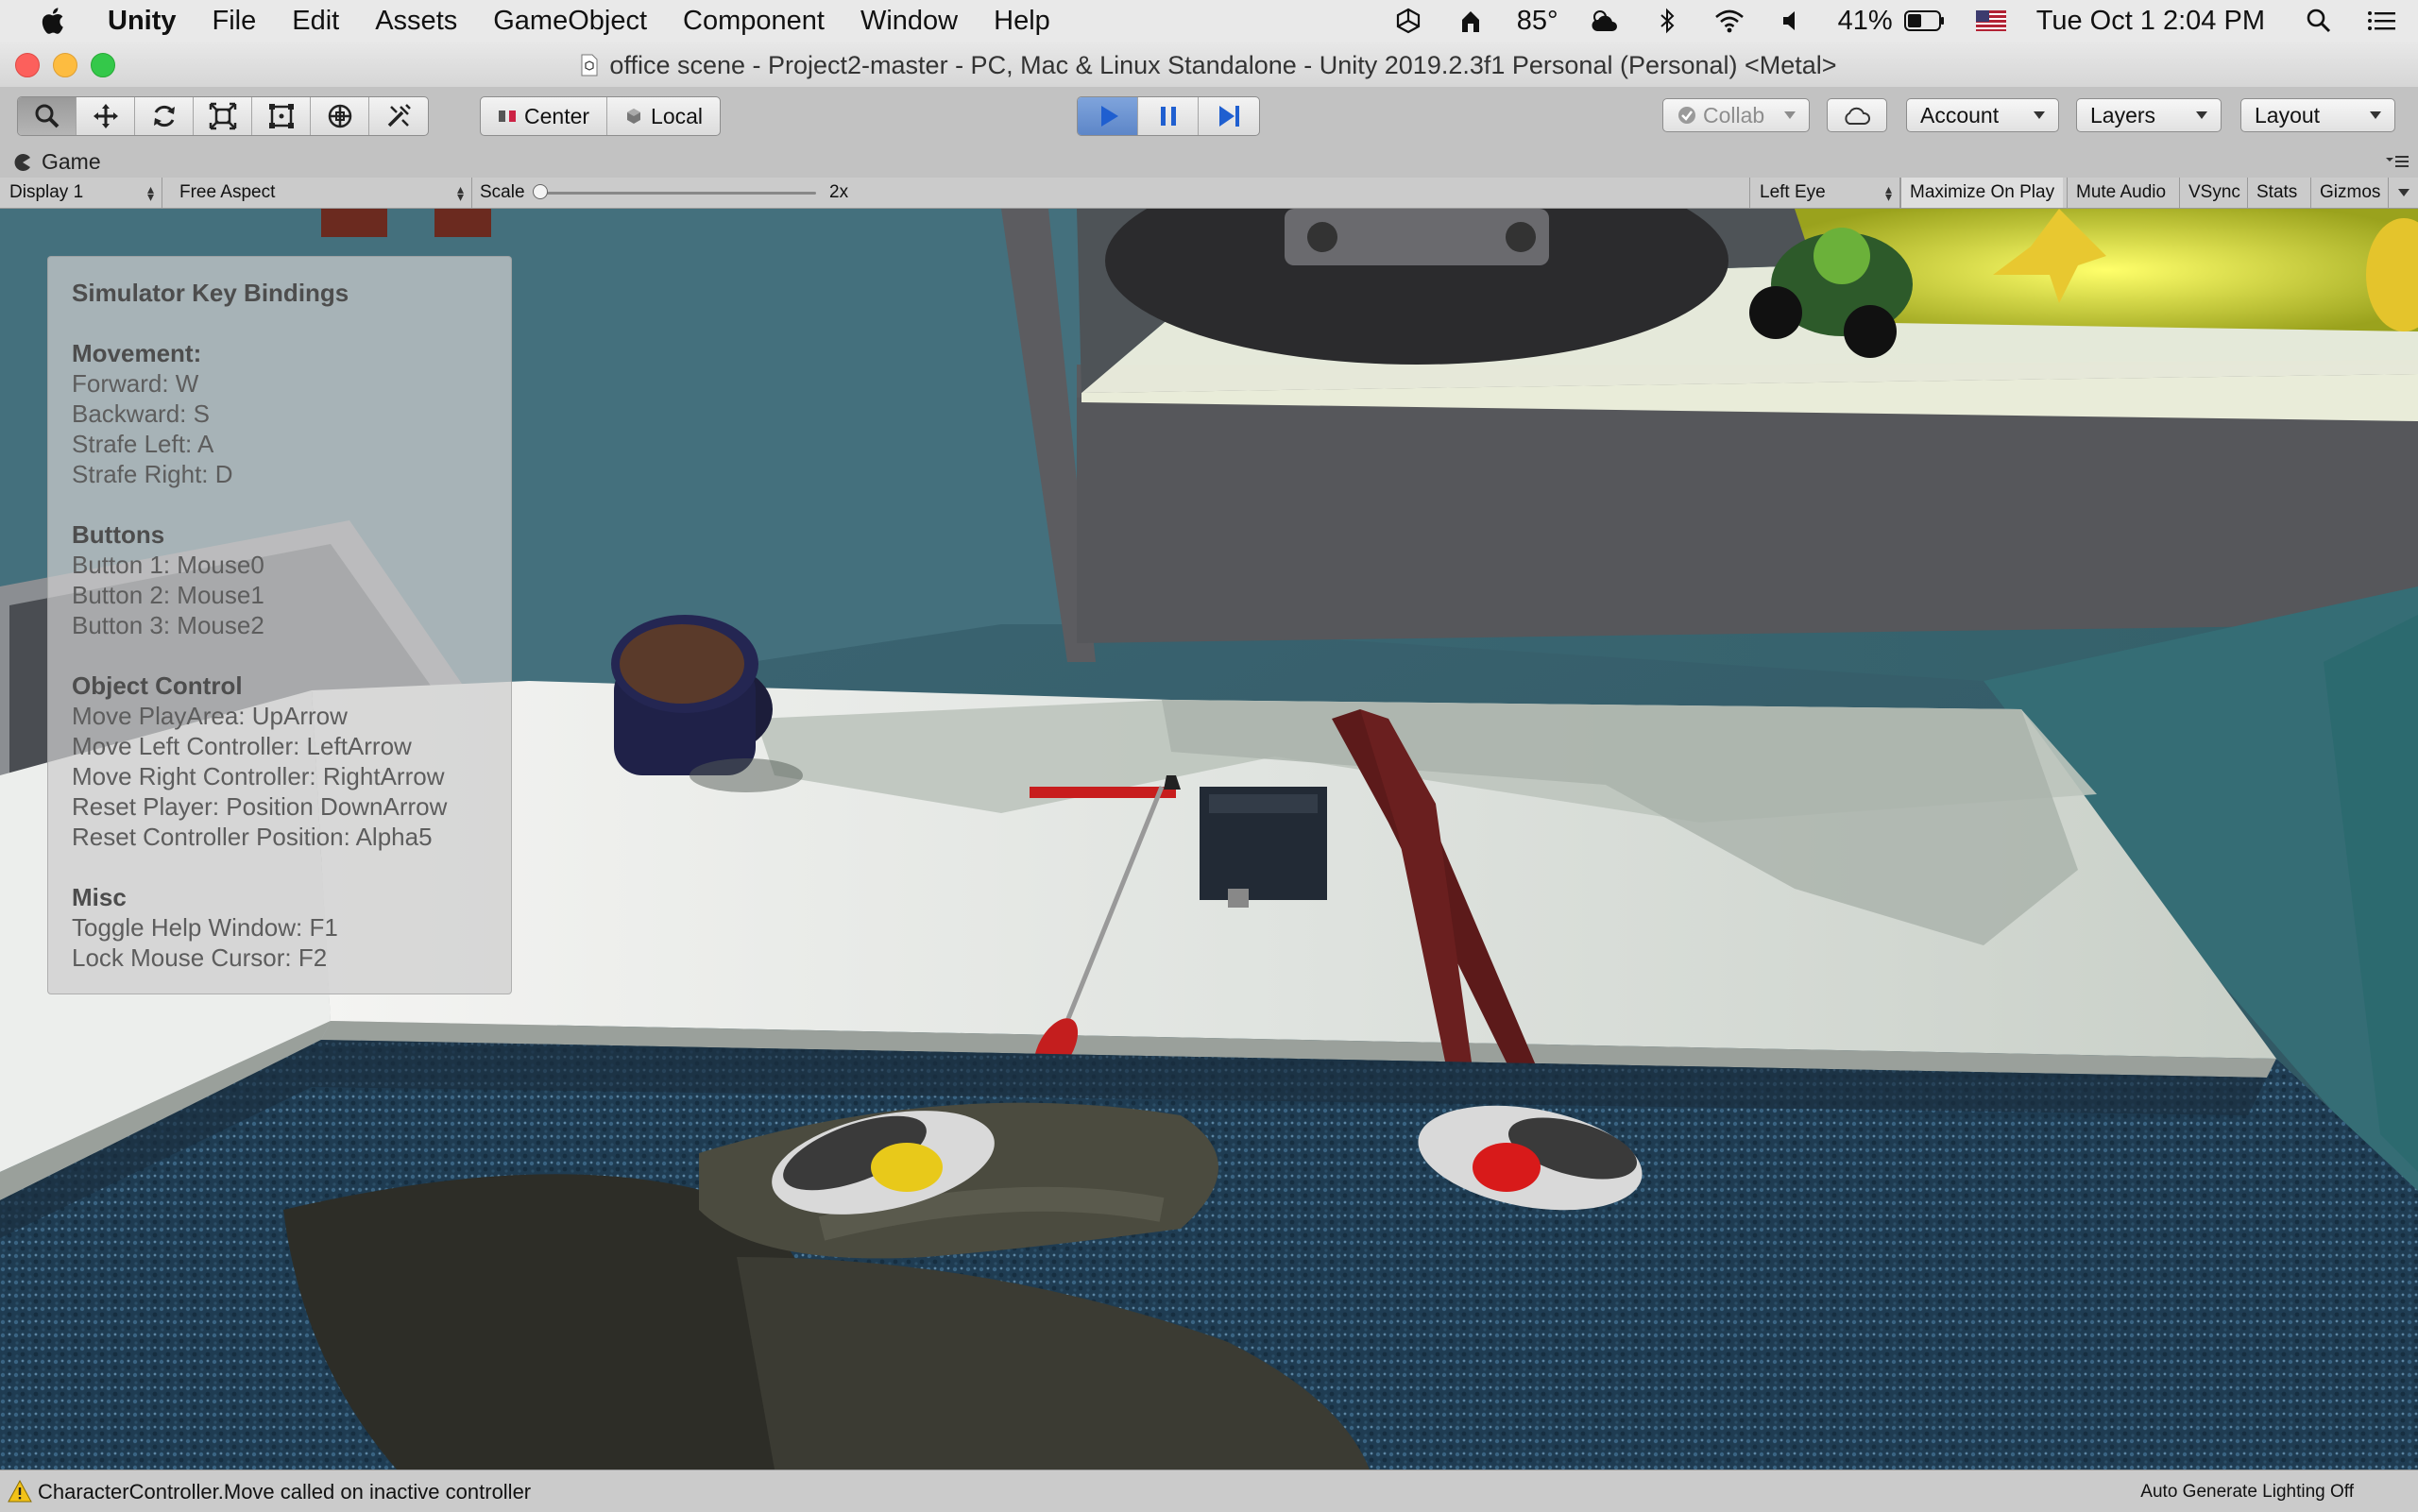 Image resolution: width=2418 pixels, height=1512 pixels. I want to click on scale-box-icon, so click(222, 116).